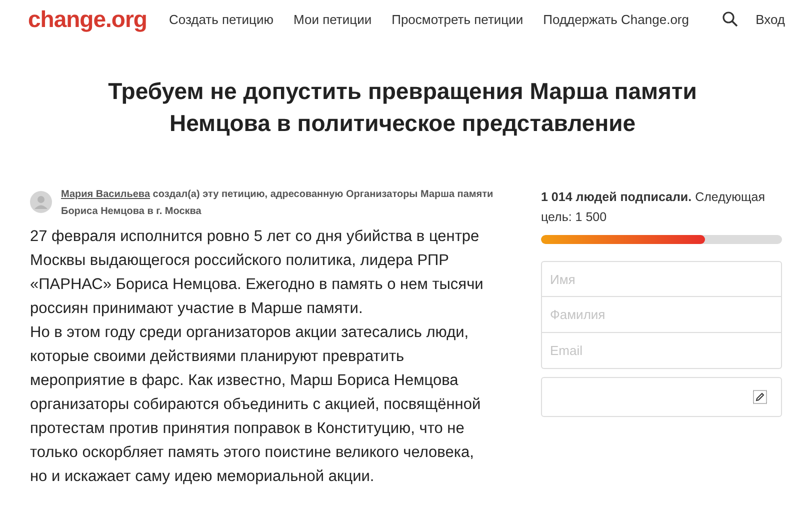 The image size is (805, 513). I want to click on author-link: Мария Васильева, so click(105, 194).